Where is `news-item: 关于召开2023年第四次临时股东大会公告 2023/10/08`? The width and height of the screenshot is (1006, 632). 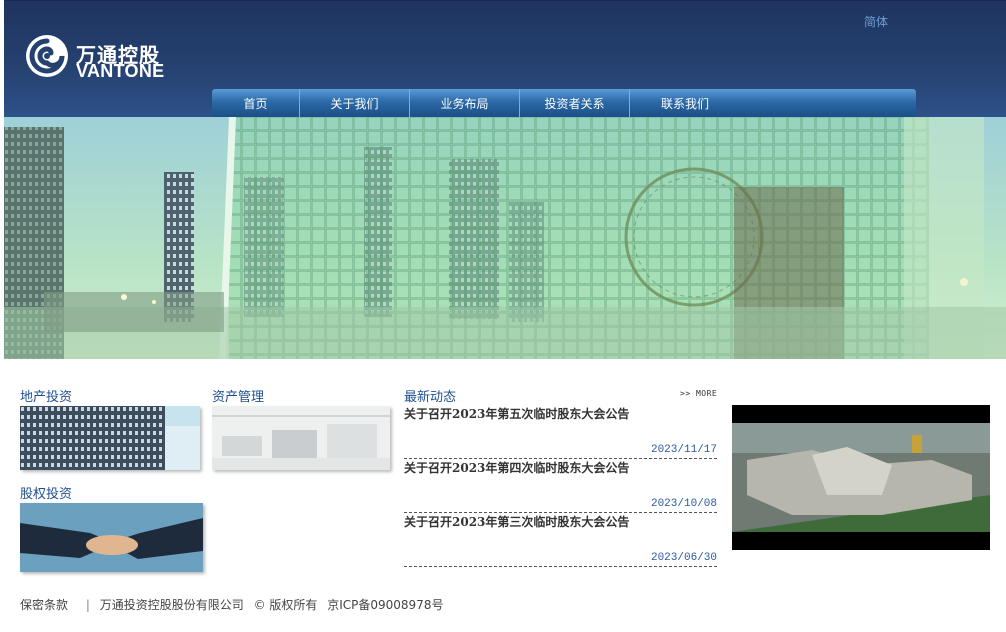
news-item: 关于召开2023年第四次临时股东大会公告 2023/10/08 is located at coordinates (560, 486).